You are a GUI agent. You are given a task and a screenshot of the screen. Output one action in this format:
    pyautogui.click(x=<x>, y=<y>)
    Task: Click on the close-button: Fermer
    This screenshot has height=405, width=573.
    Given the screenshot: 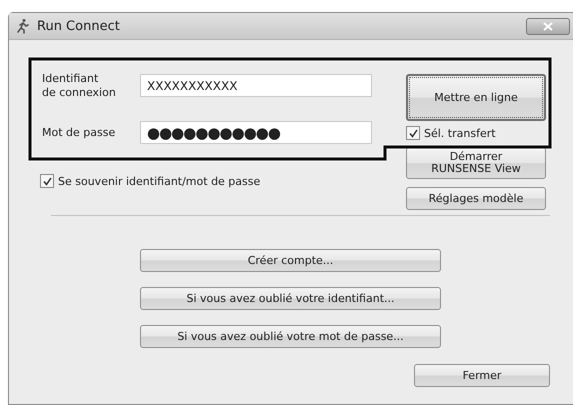 What is the action you would take?
    pyautogui.click(x=482, y=375)
    